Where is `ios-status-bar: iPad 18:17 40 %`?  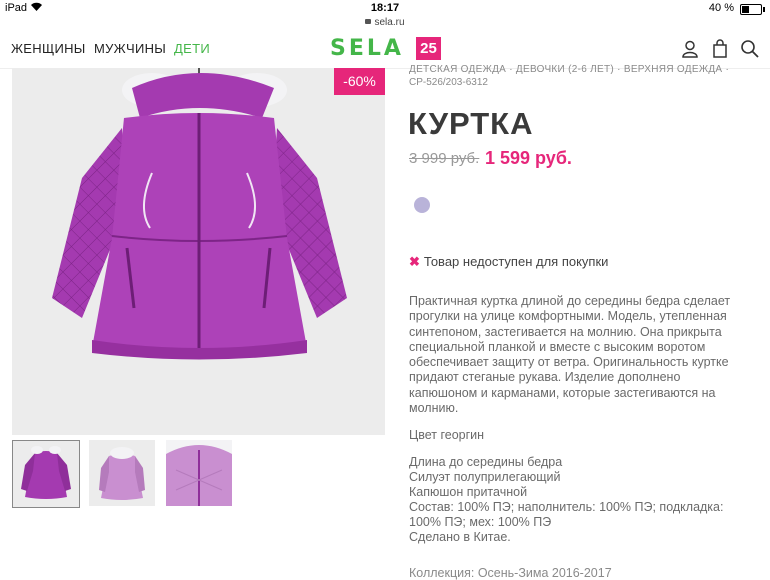 ios-status-bar: iPad 18:17 40 % is located at coordinates (385, 8).